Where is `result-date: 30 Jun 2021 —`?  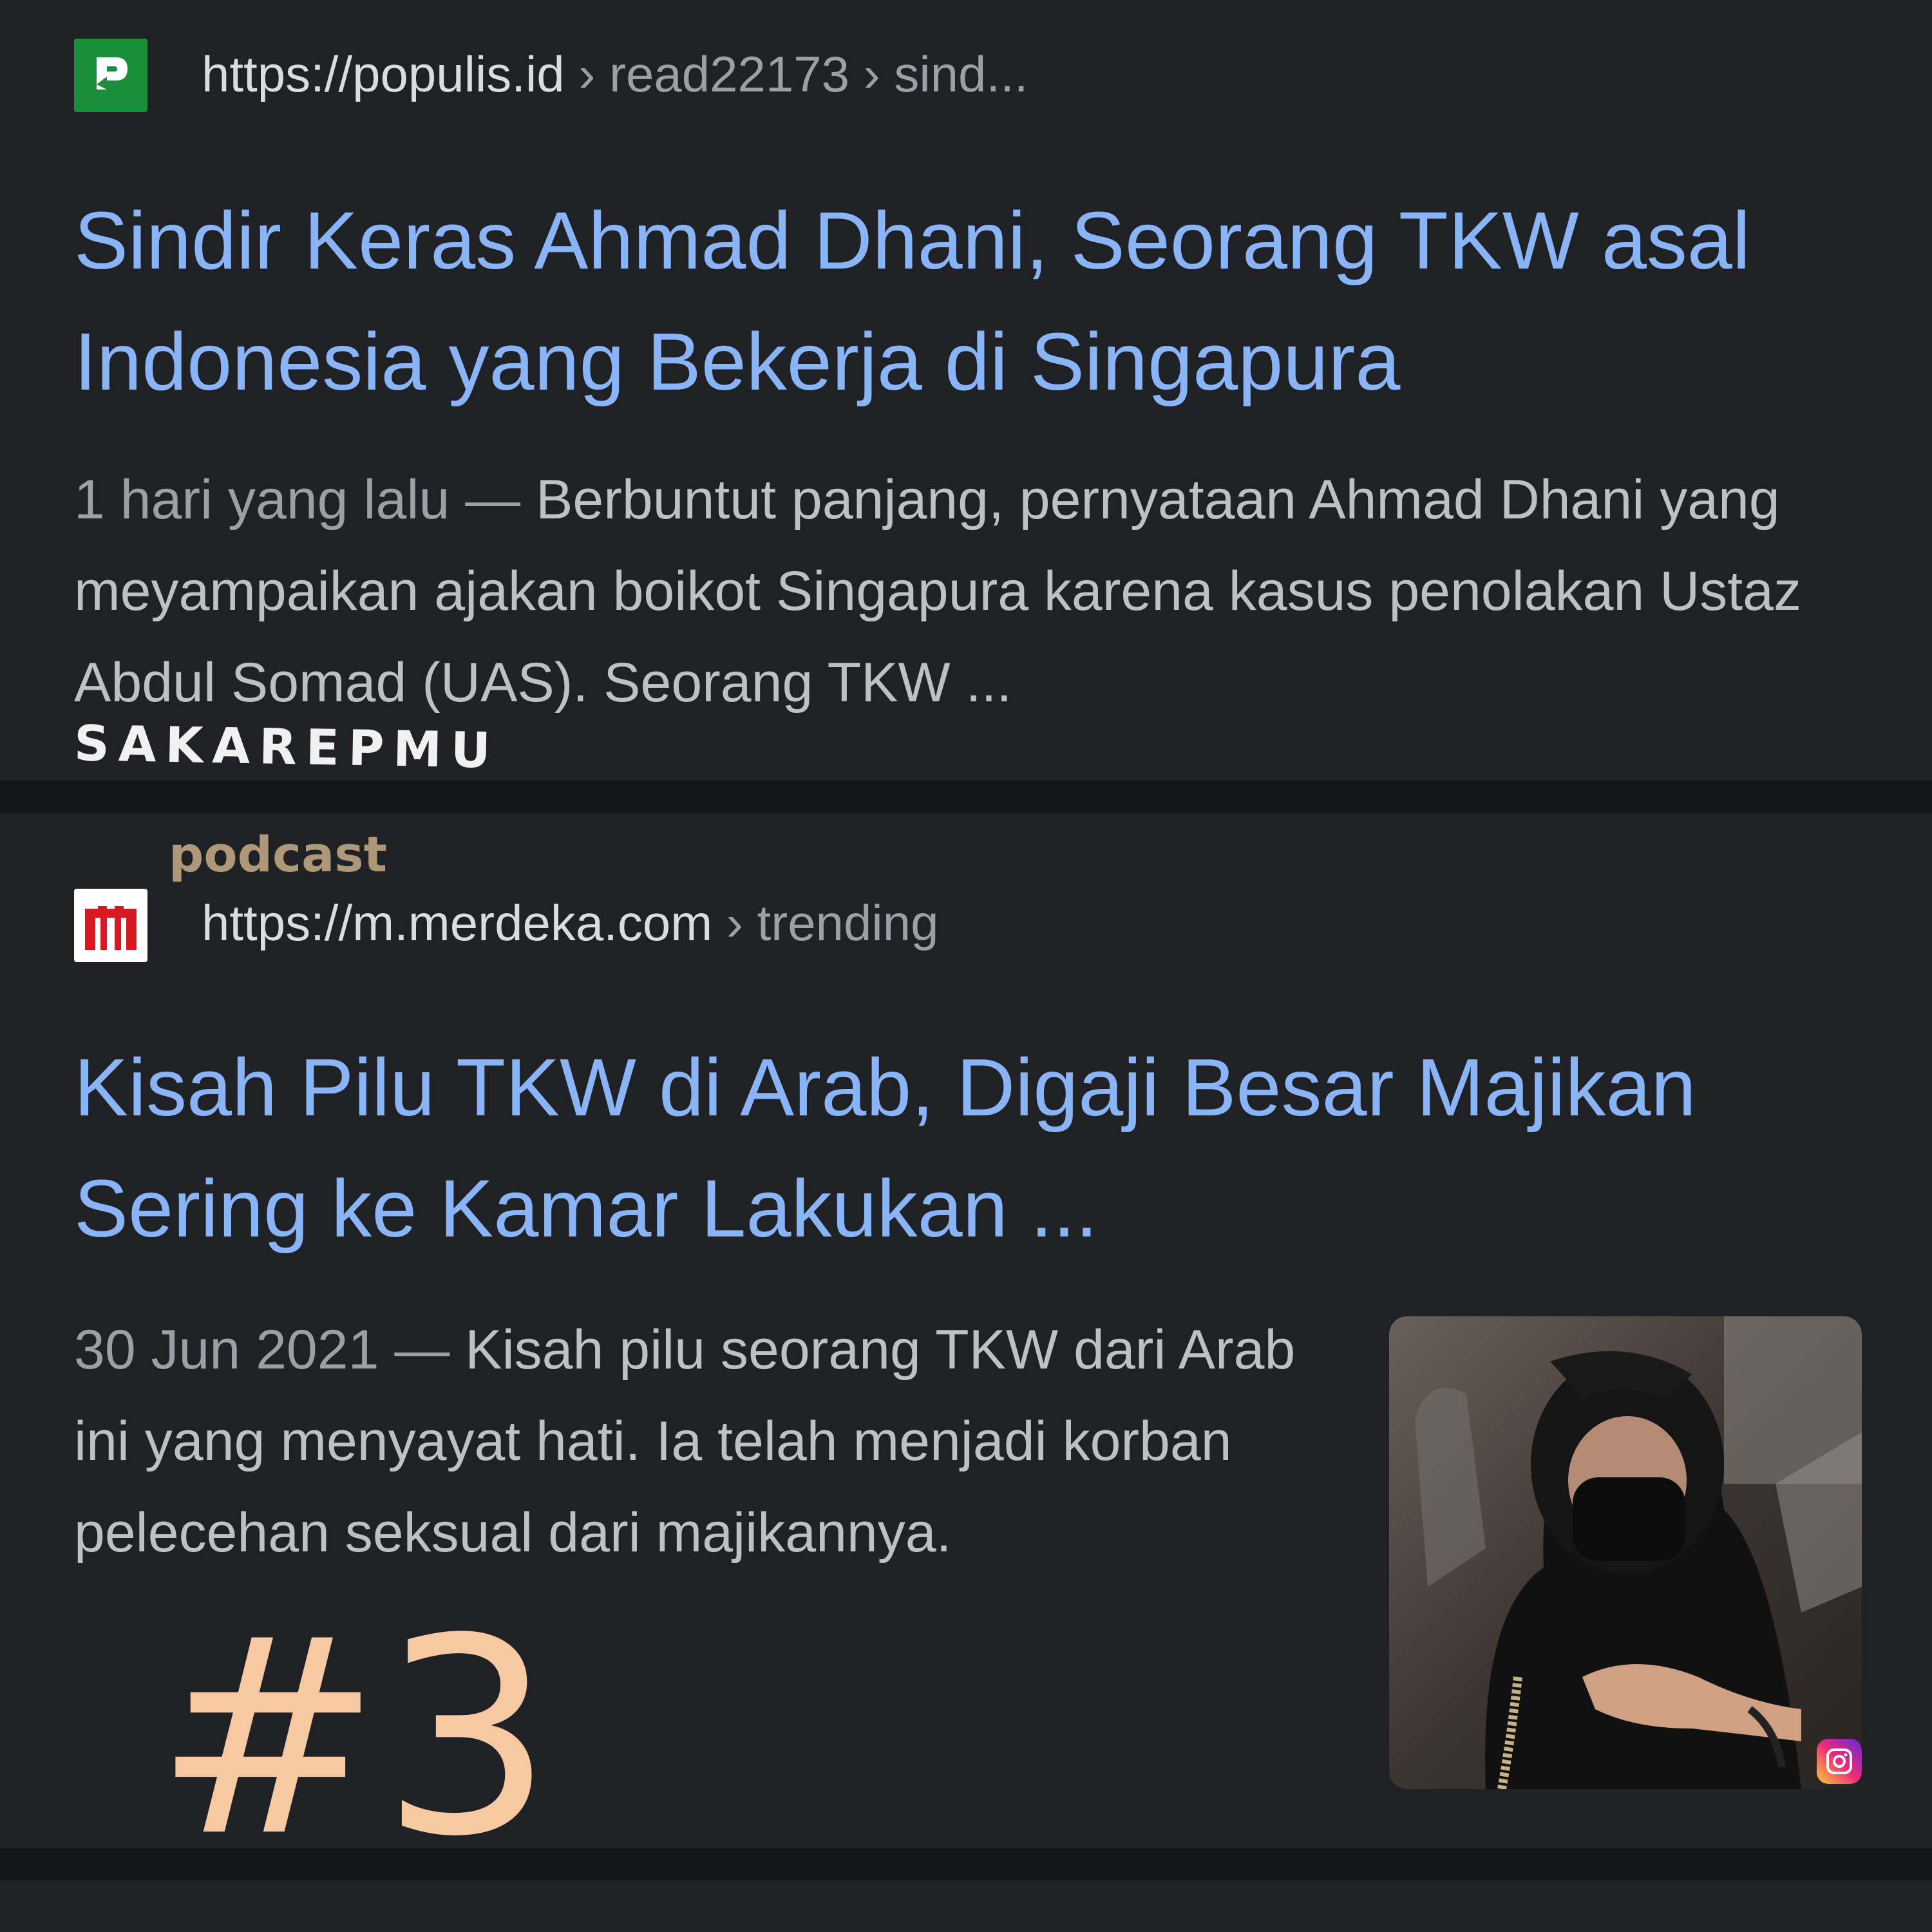 result-date: 30 Jun 2021 — is located at coordinates (270, 1350).